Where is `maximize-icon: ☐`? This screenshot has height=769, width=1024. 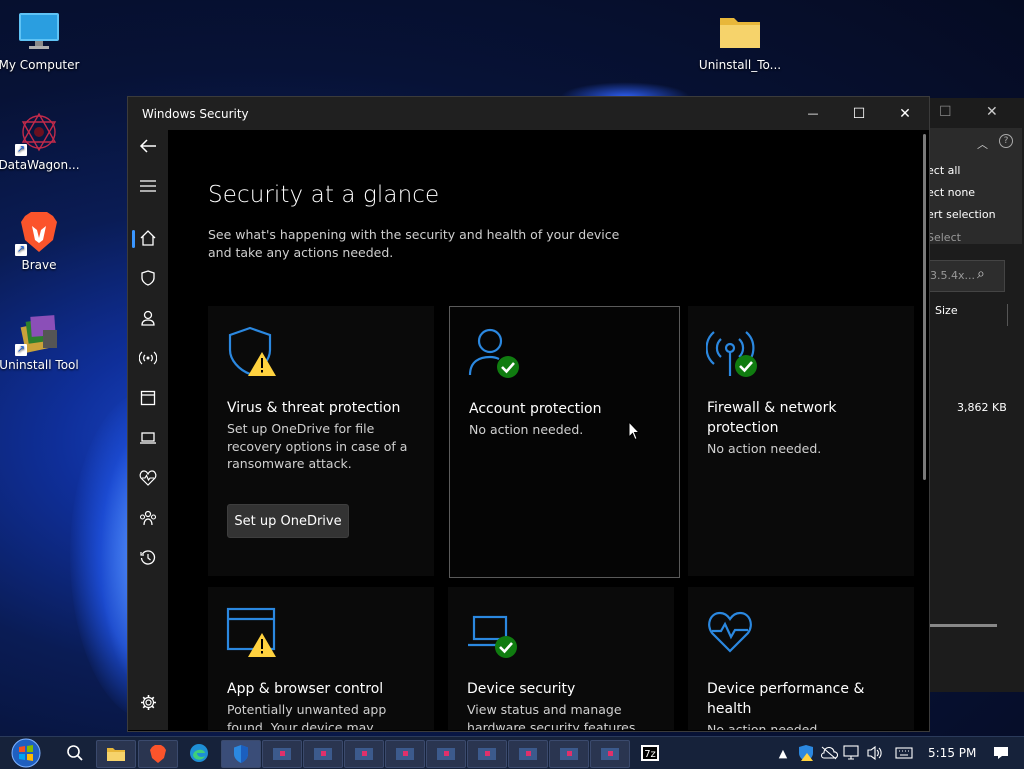
maximize-icon: ☐ is located at coordinates (945, 112).